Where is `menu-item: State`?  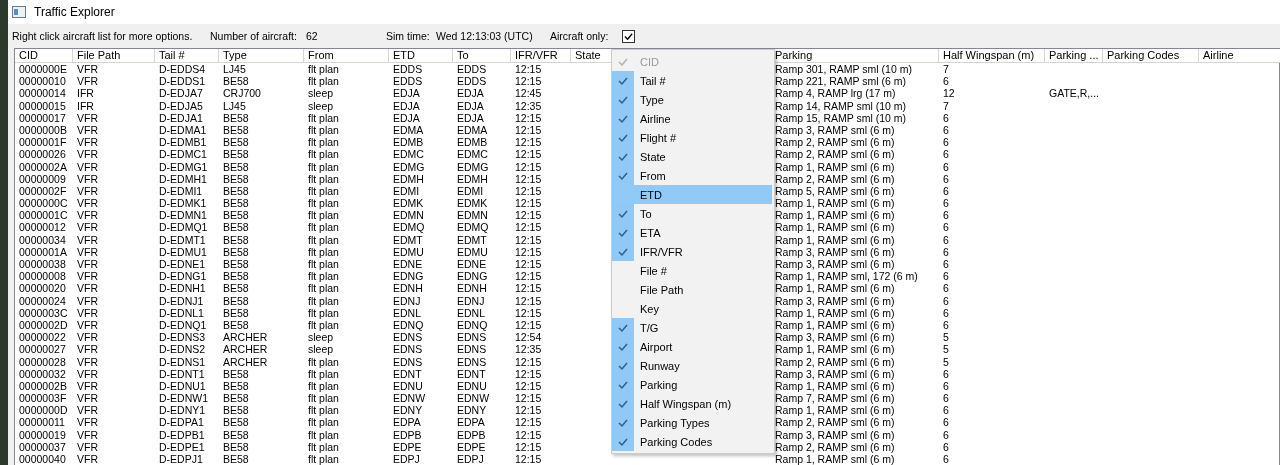 menu-item: State is located at coordinates (692, 156).